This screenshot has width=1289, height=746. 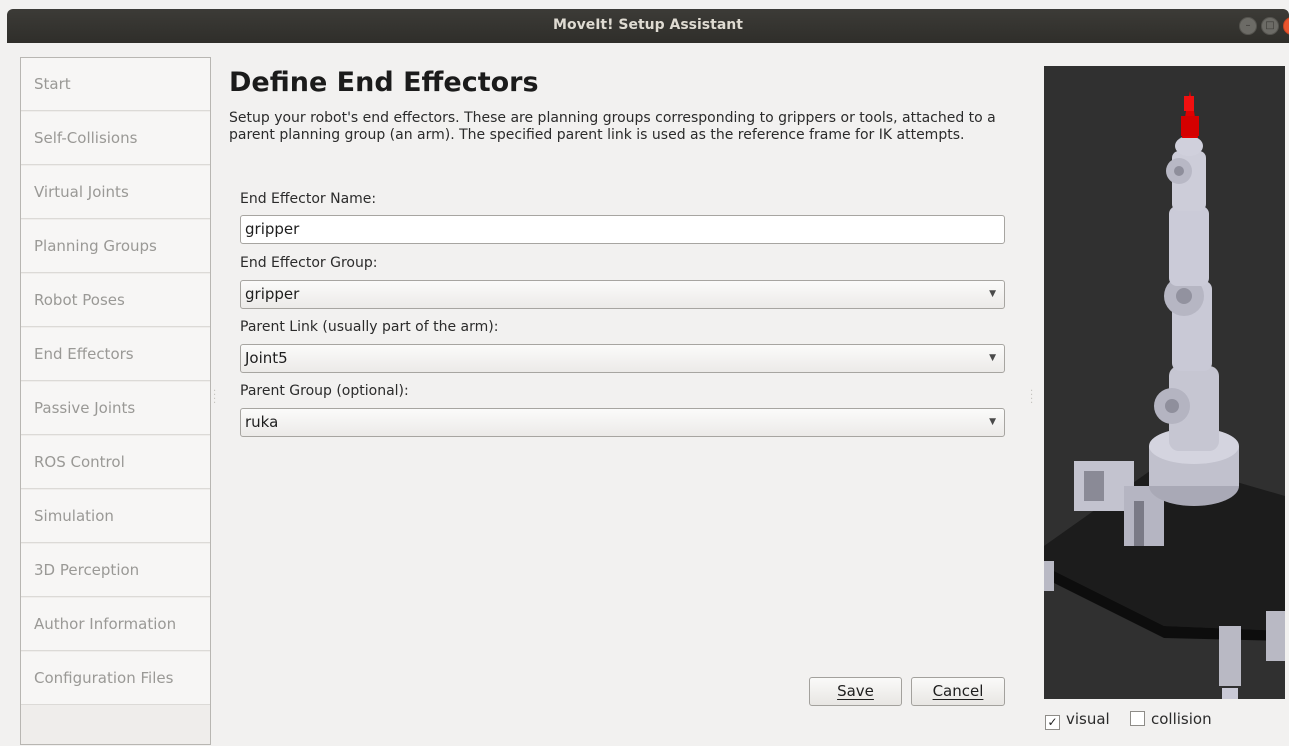 I want to click on visual-toggle: ✓ visual, so click(x=1077, y=720).